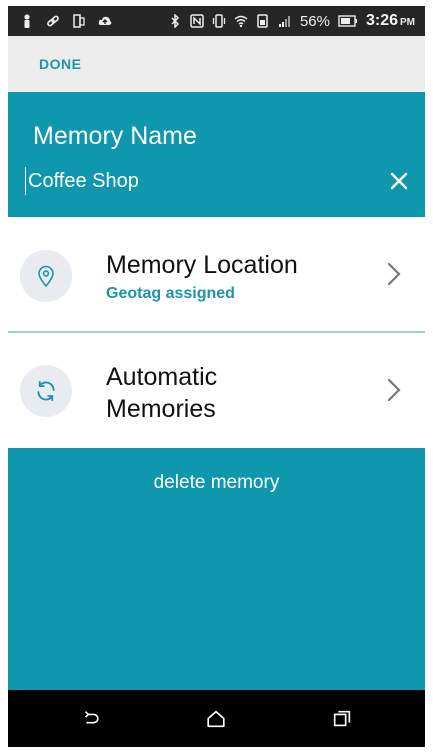 Image resolution: width=433 pixels, height=753 pixels. Describe the element at coordinates (348, 21) in the screenshot. I see `battery-icon` at that location.